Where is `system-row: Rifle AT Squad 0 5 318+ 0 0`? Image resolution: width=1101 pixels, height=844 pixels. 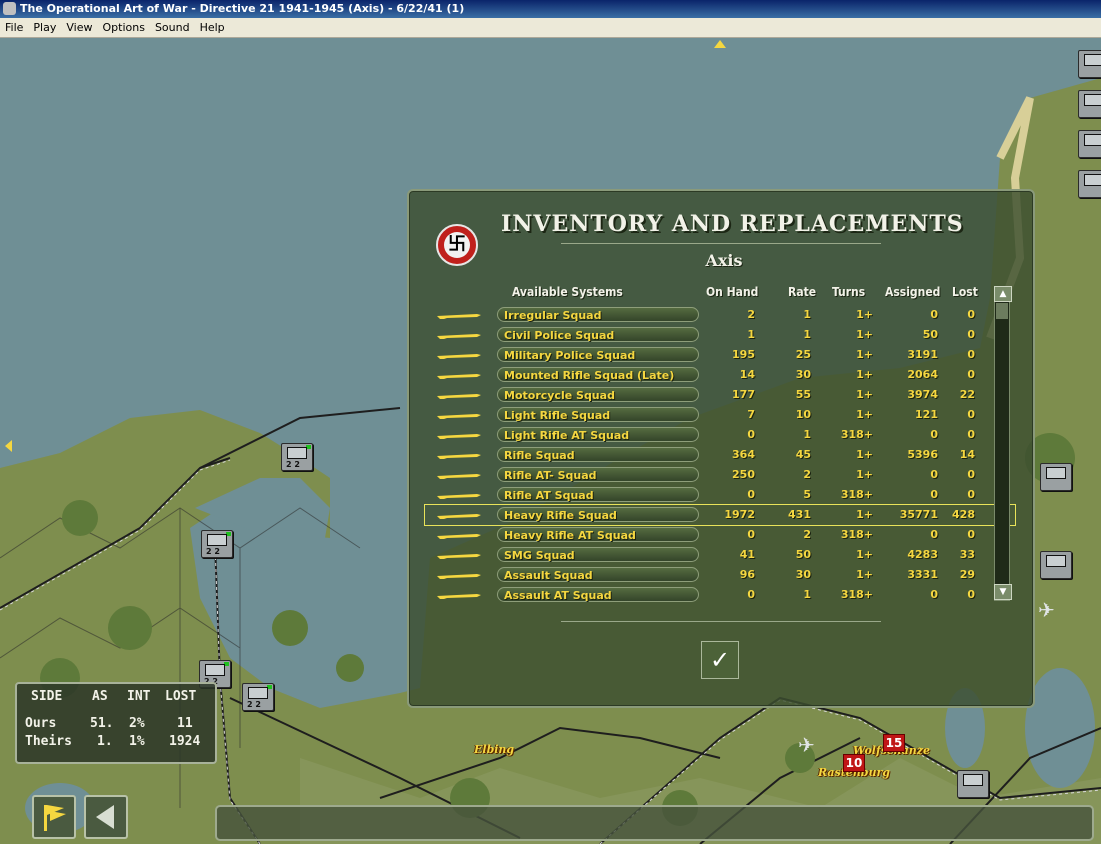
system-row: Rifle AT Squad 0 5 318+ 0 0 is located at coordinates (720, 495).